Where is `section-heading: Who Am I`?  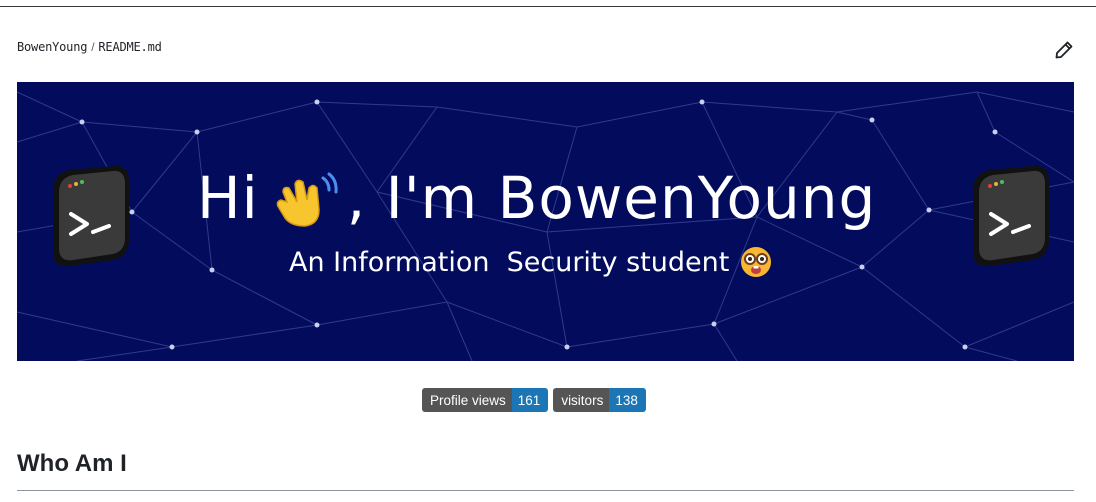 section-heading: Who Am I is located at coordinates (72, 463).